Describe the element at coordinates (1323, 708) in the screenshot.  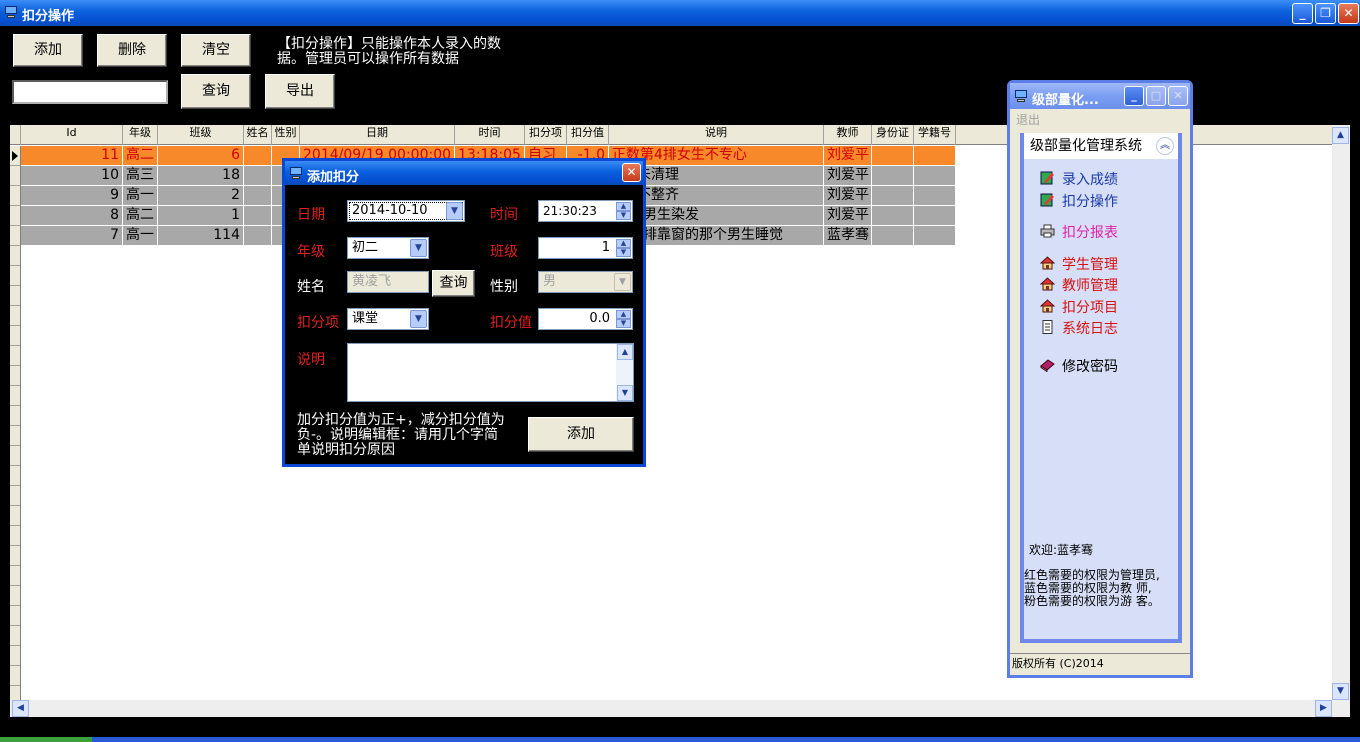
I see `scroll-right-button: ▶` at that location.